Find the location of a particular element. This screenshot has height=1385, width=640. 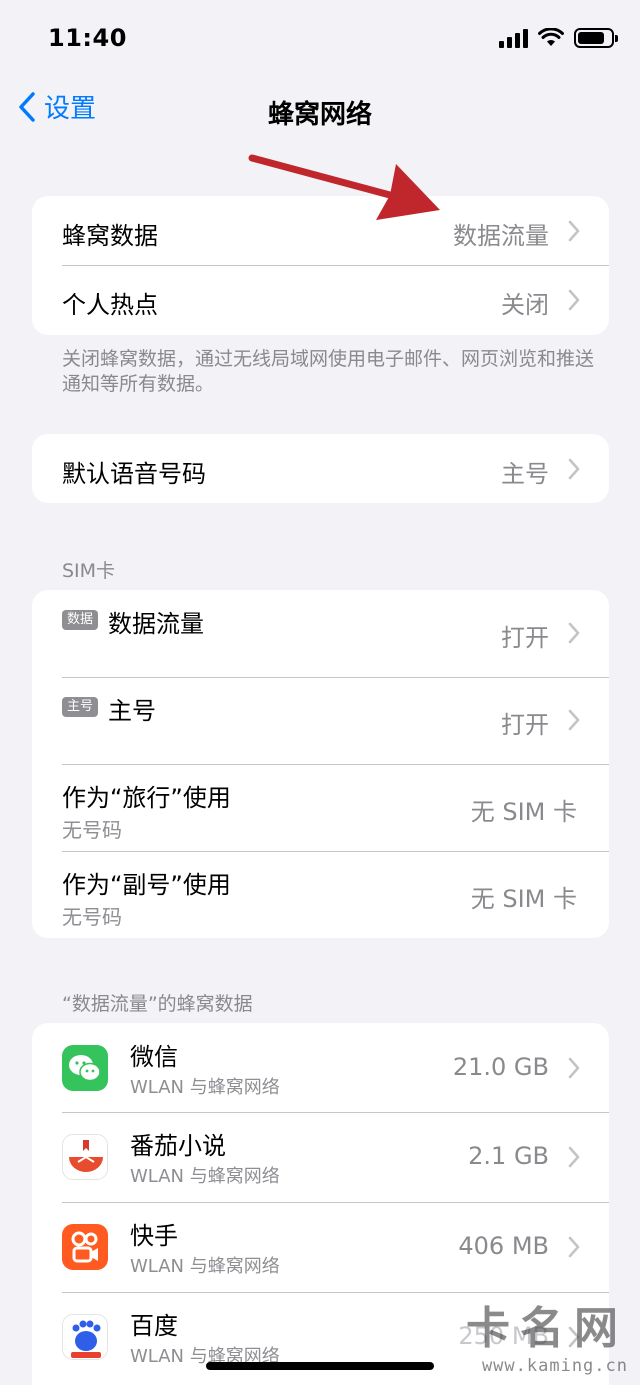

app-usage: 406 MB is located at coordinates (503, 1246).